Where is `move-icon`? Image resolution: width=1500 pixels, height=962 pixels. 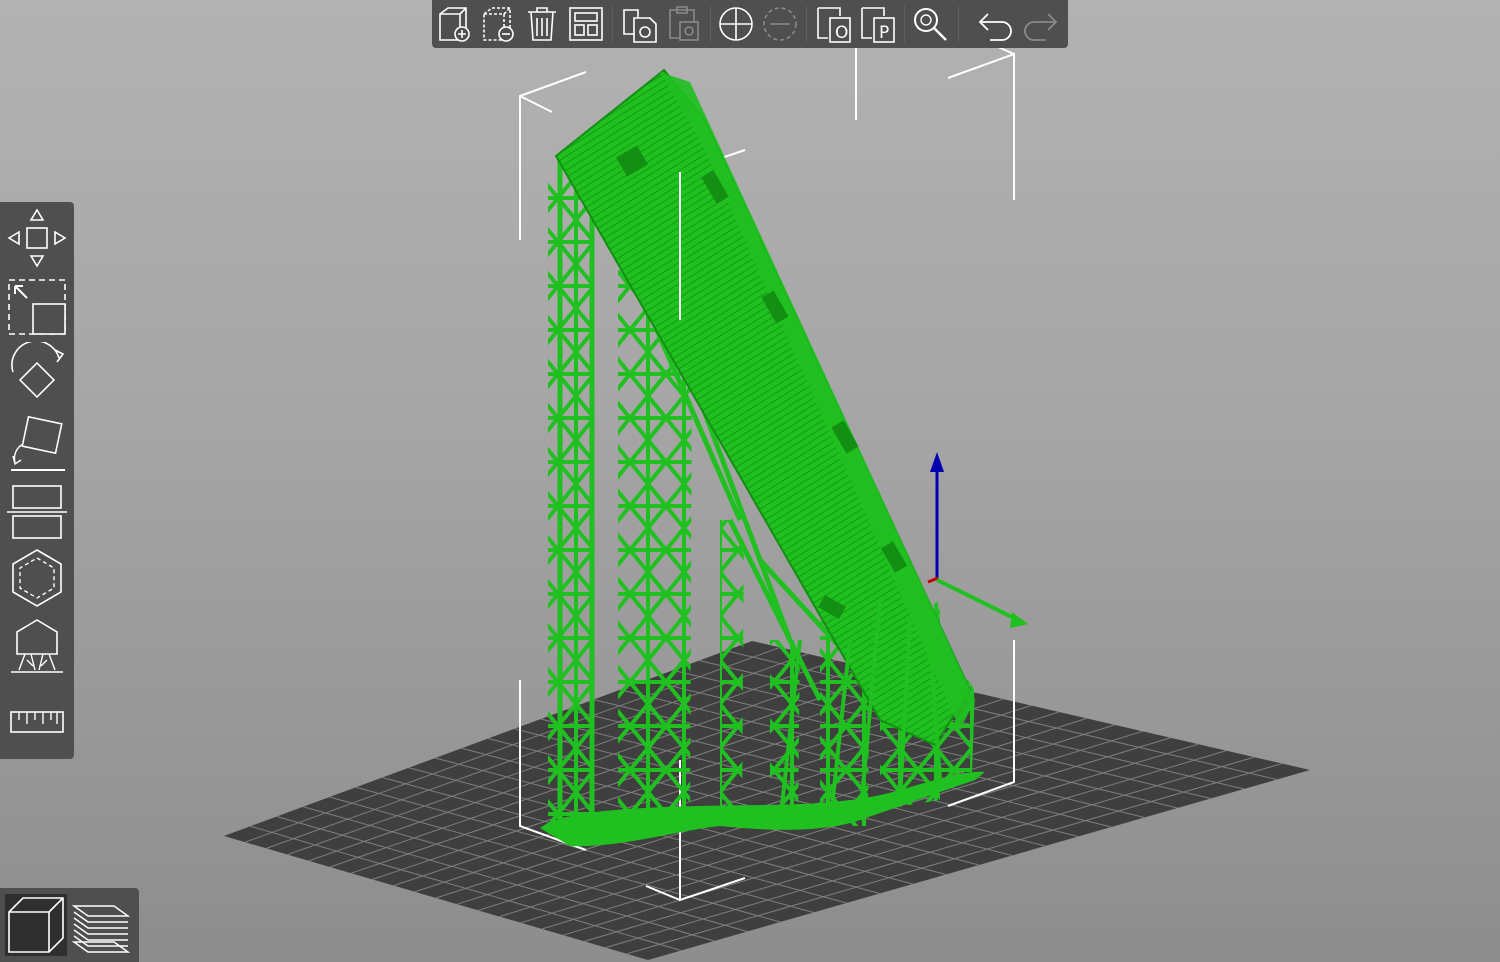 move-icon is located at coordinates (37, 238).